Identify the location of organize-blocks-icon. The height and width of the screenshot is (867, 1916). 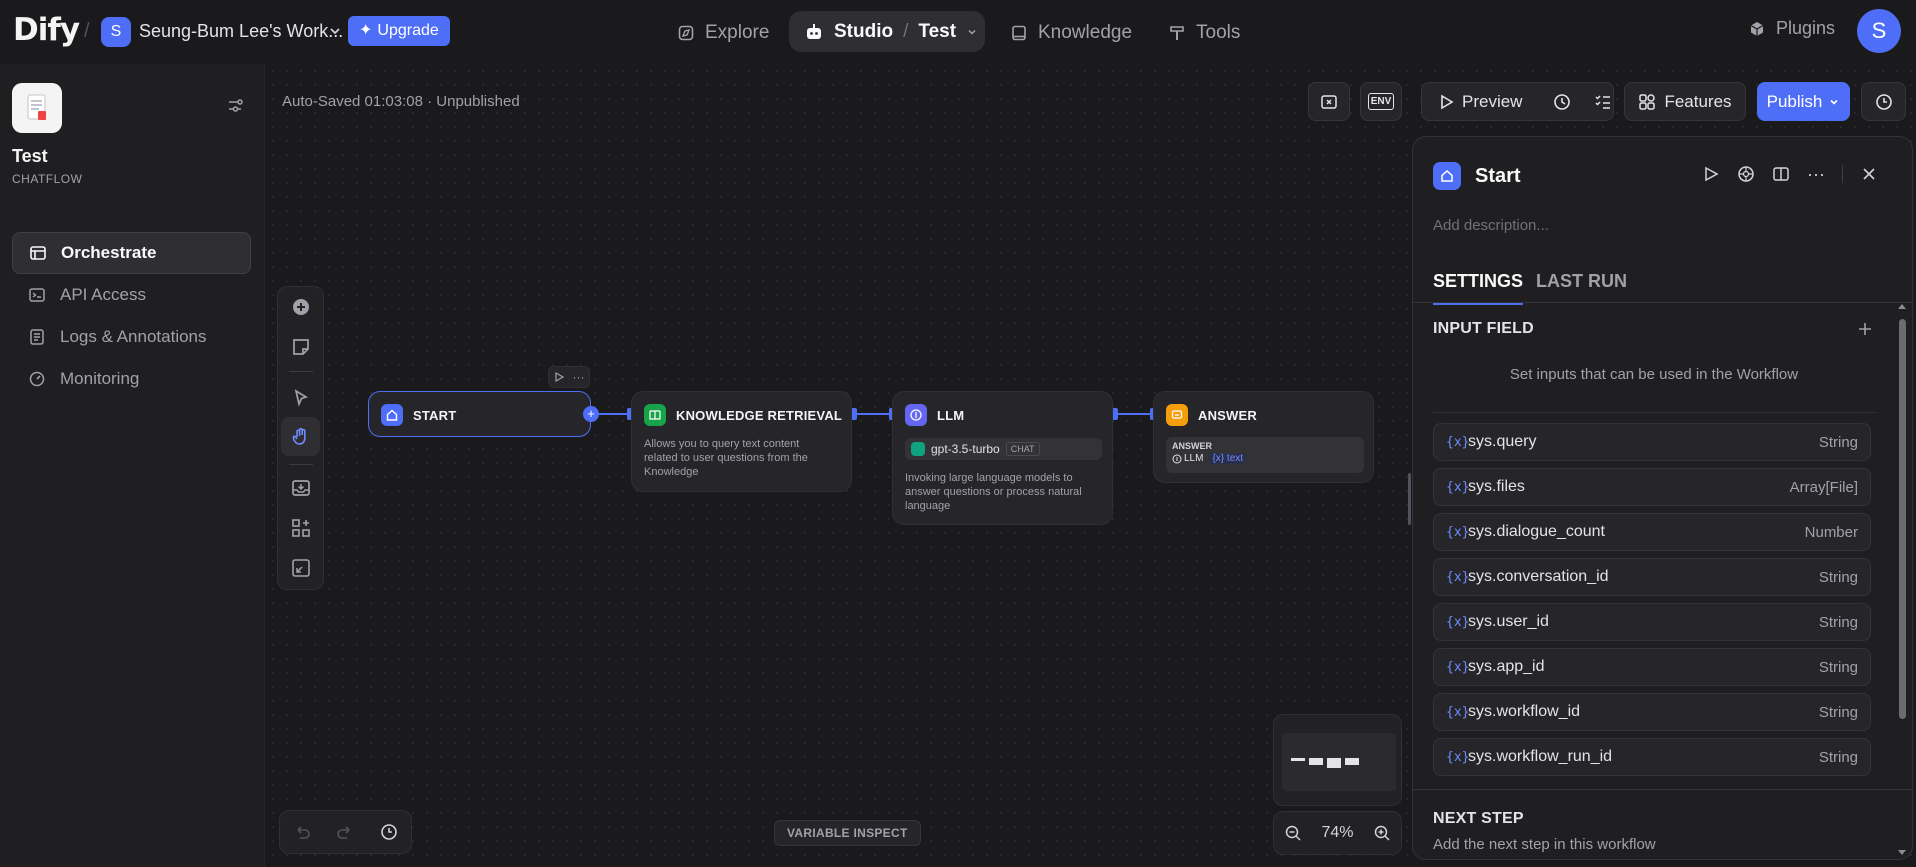
(301, 528).